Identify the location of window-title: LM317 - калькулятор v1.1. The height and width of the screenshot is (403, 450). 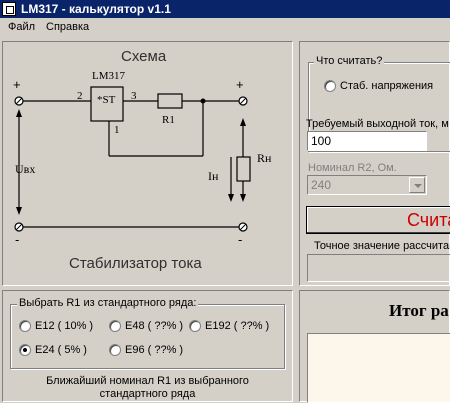
(96, 9).